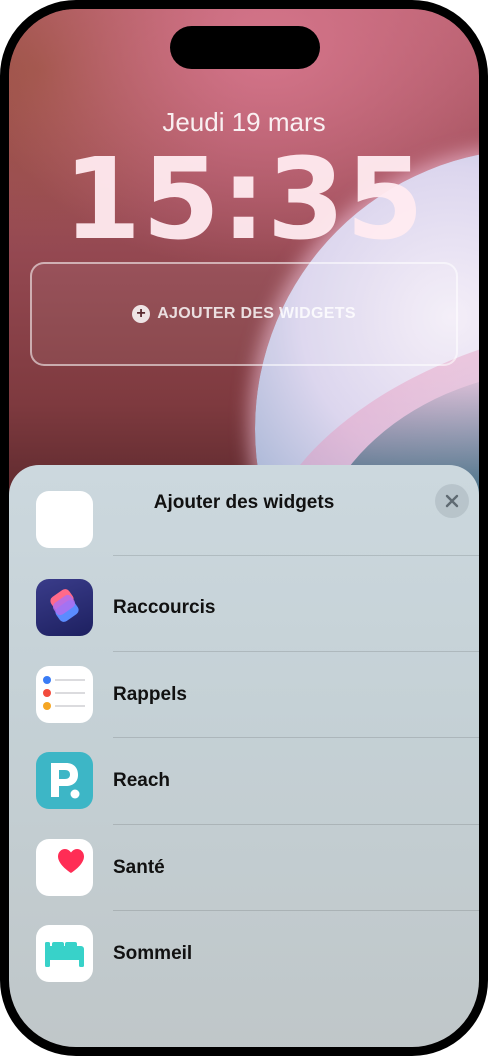 The image size is (488, 1056). I want to click on list-divider, so click(296, 555).